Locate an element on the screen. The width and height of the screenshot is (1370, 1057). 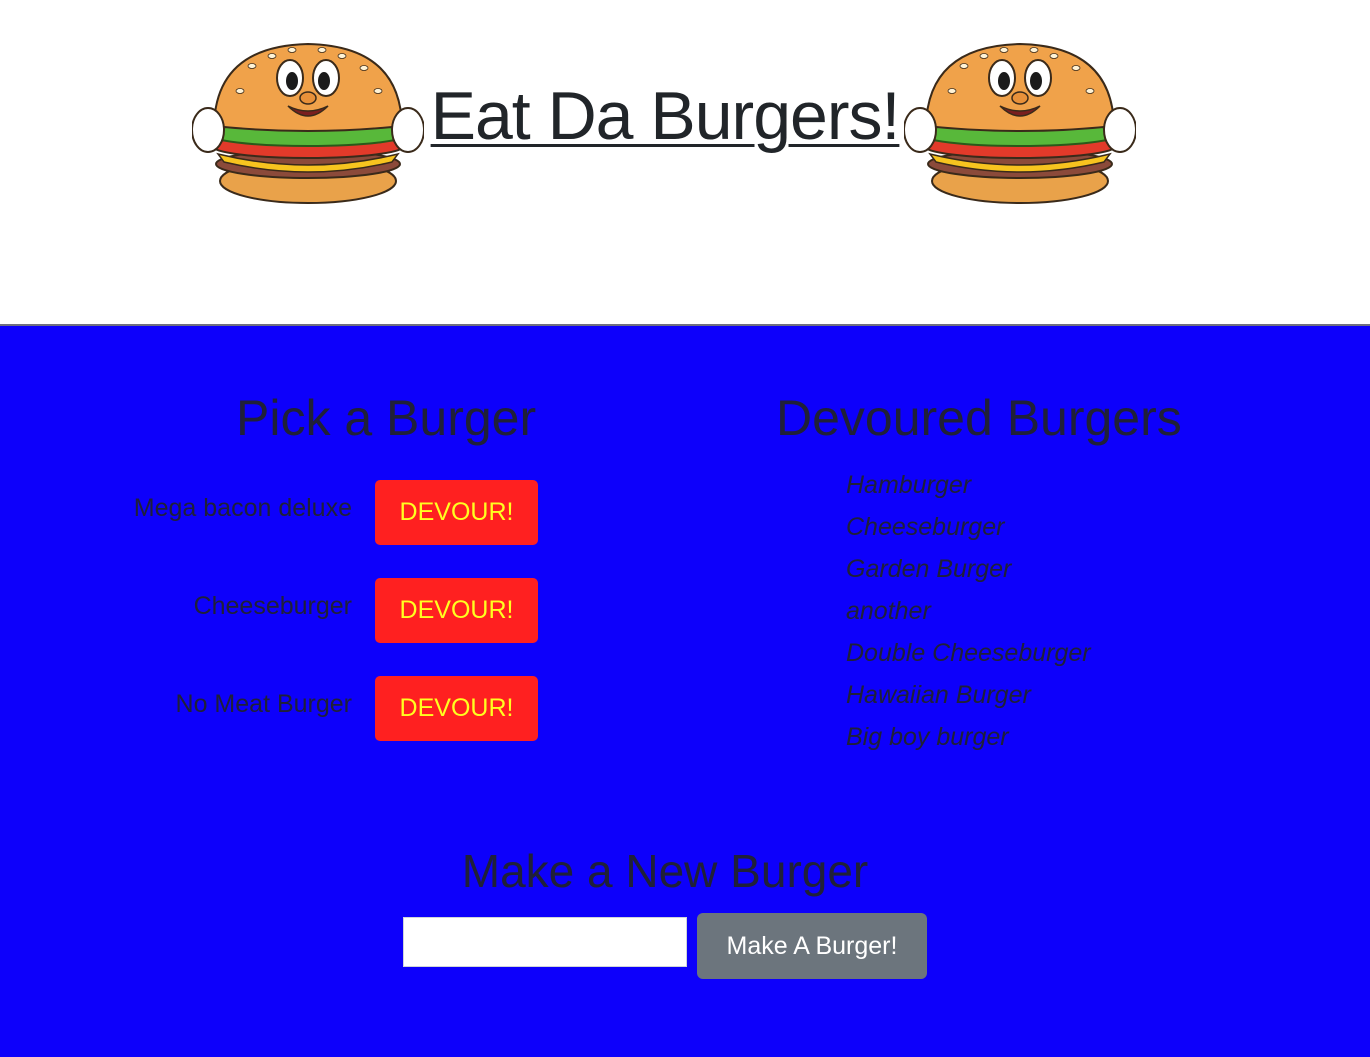
pick-burger-heading: Pick a Burger is located at coordinates (386, 418).